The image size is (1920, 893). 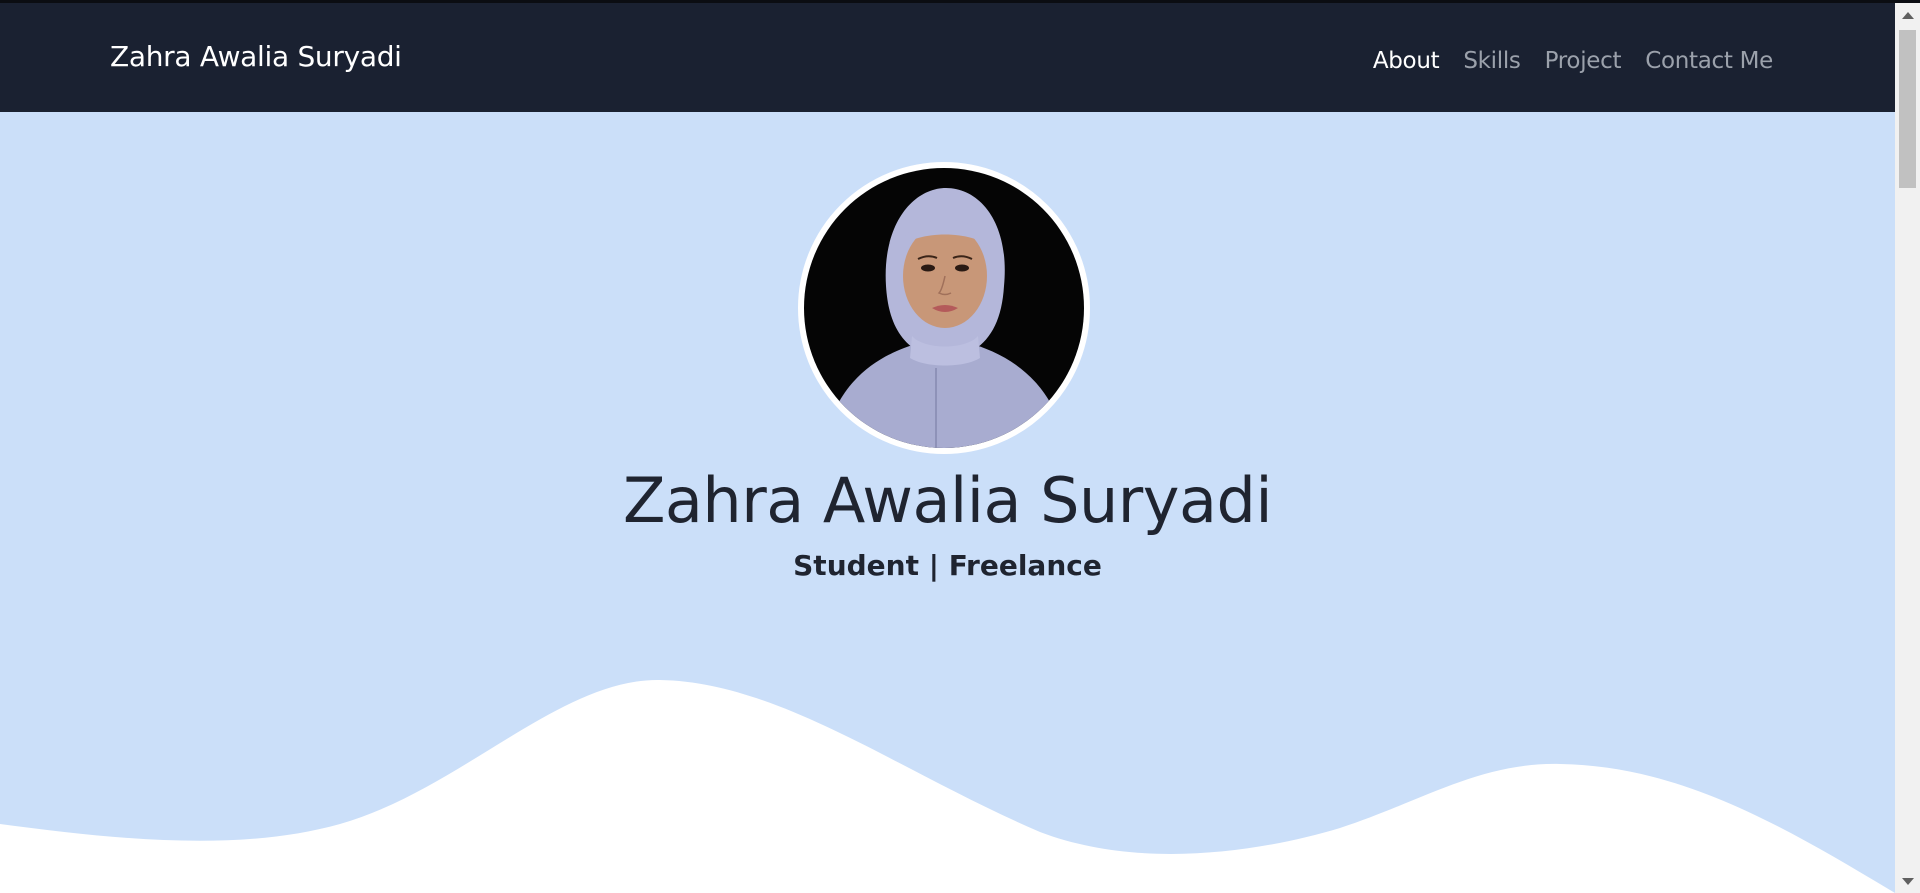 I want to click on avatar, so click(x=944, y=308).